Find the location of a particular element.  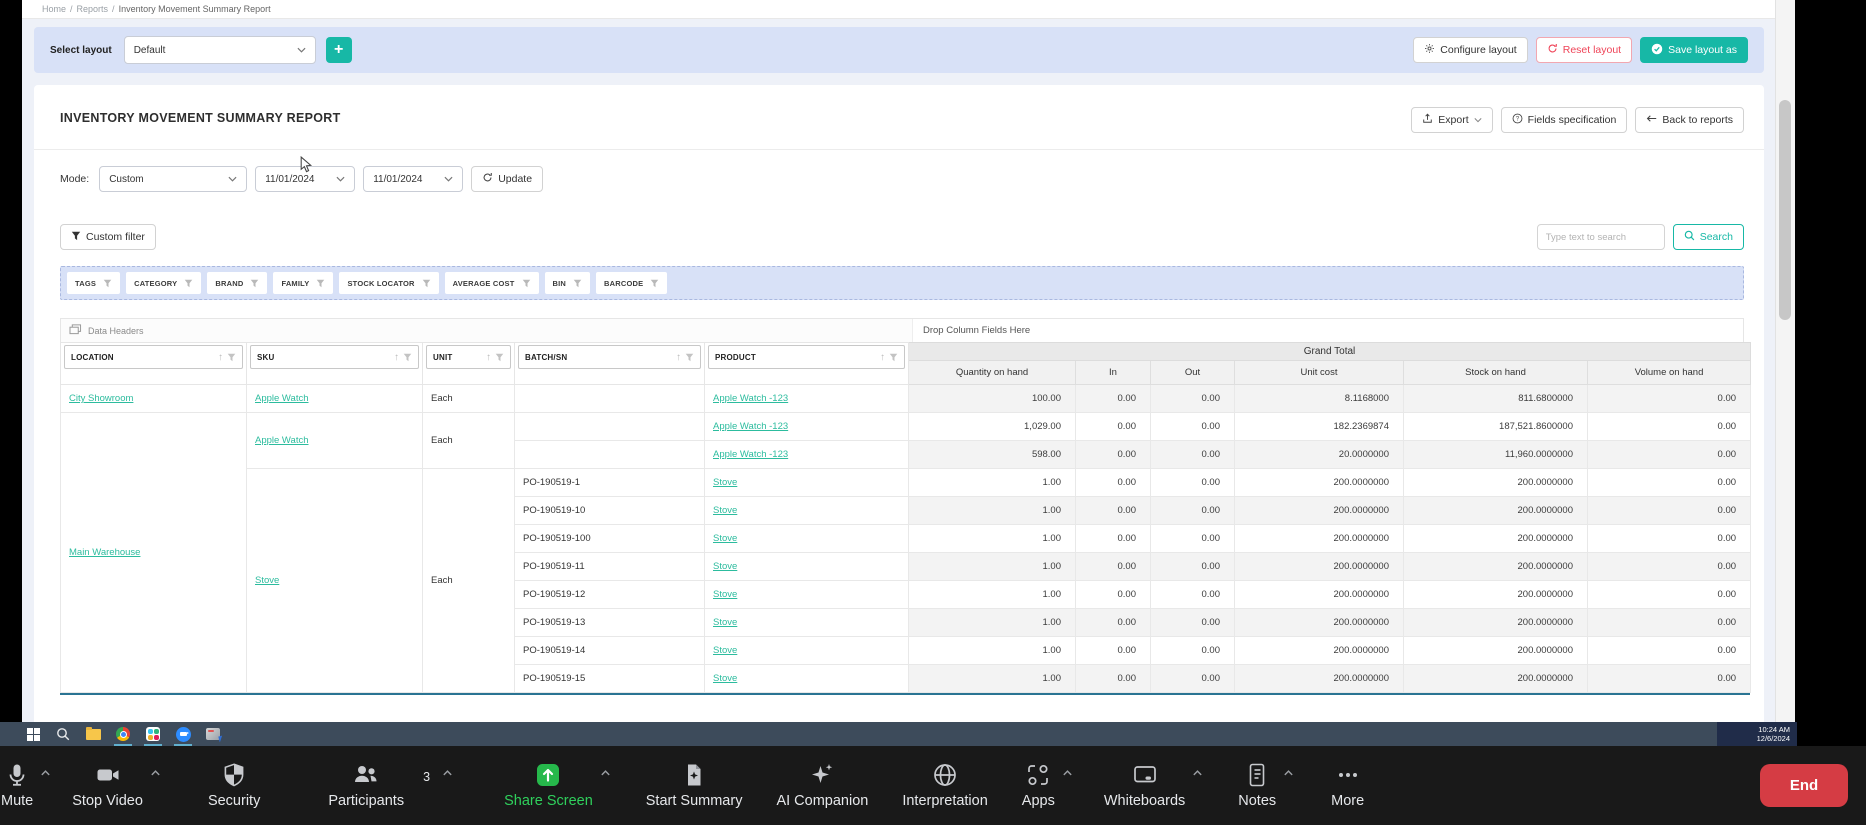

search-button: Search is located at coordinates (1708, 237).